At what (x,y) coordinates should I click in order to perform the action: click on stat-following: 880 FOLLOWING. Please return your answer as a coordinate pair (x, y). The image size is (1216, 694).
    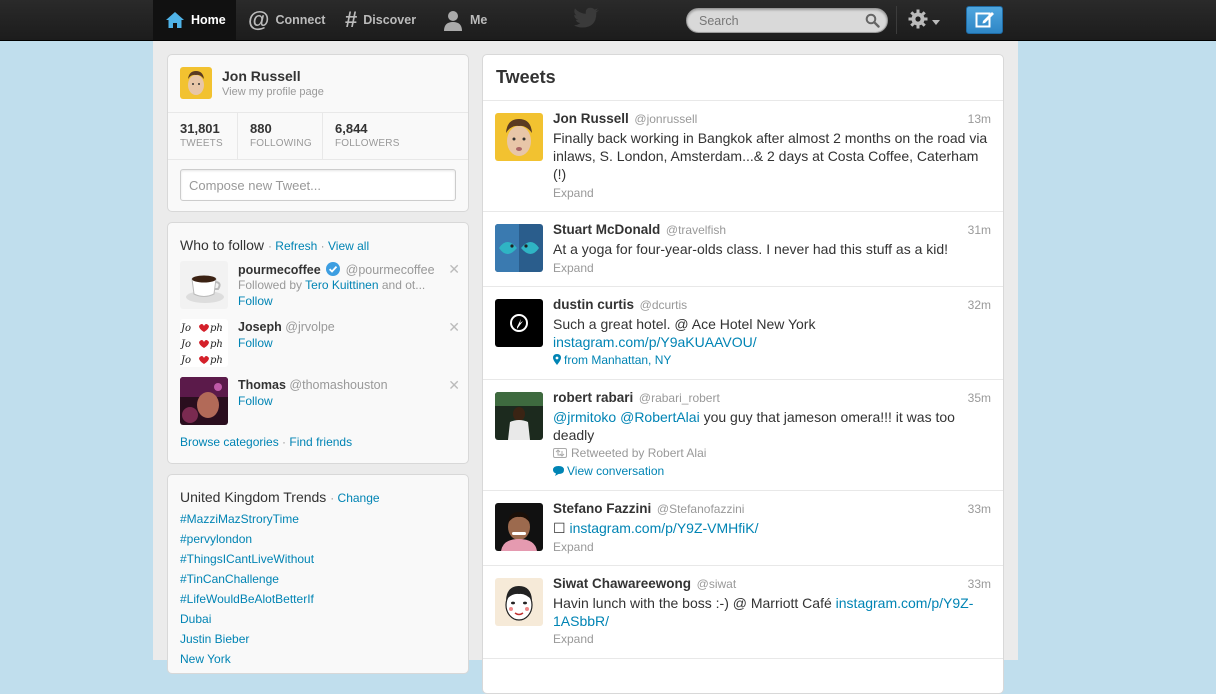
    Looking at the image, I should click on (279, 136).